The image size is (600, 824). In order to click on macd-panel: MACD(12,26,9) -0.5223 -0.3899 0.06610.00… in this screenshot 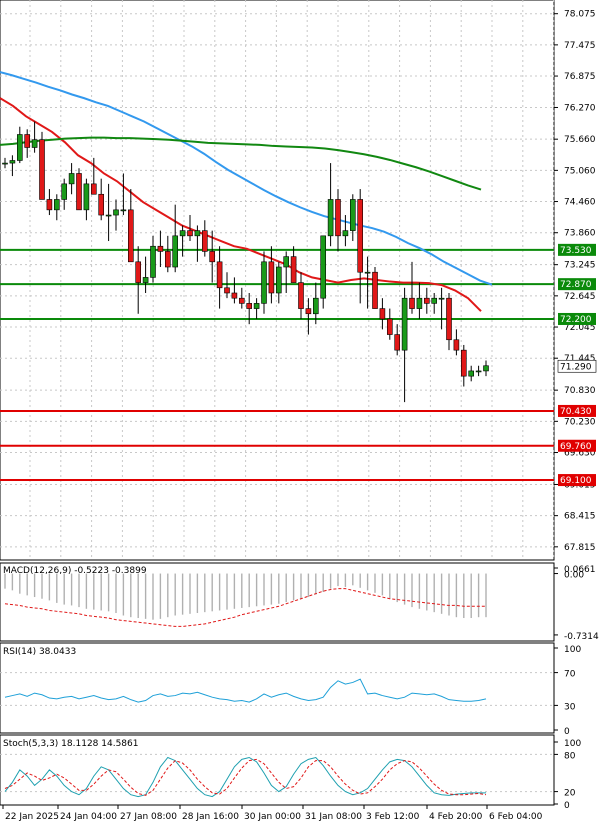, I will do `click(299, 602)`.